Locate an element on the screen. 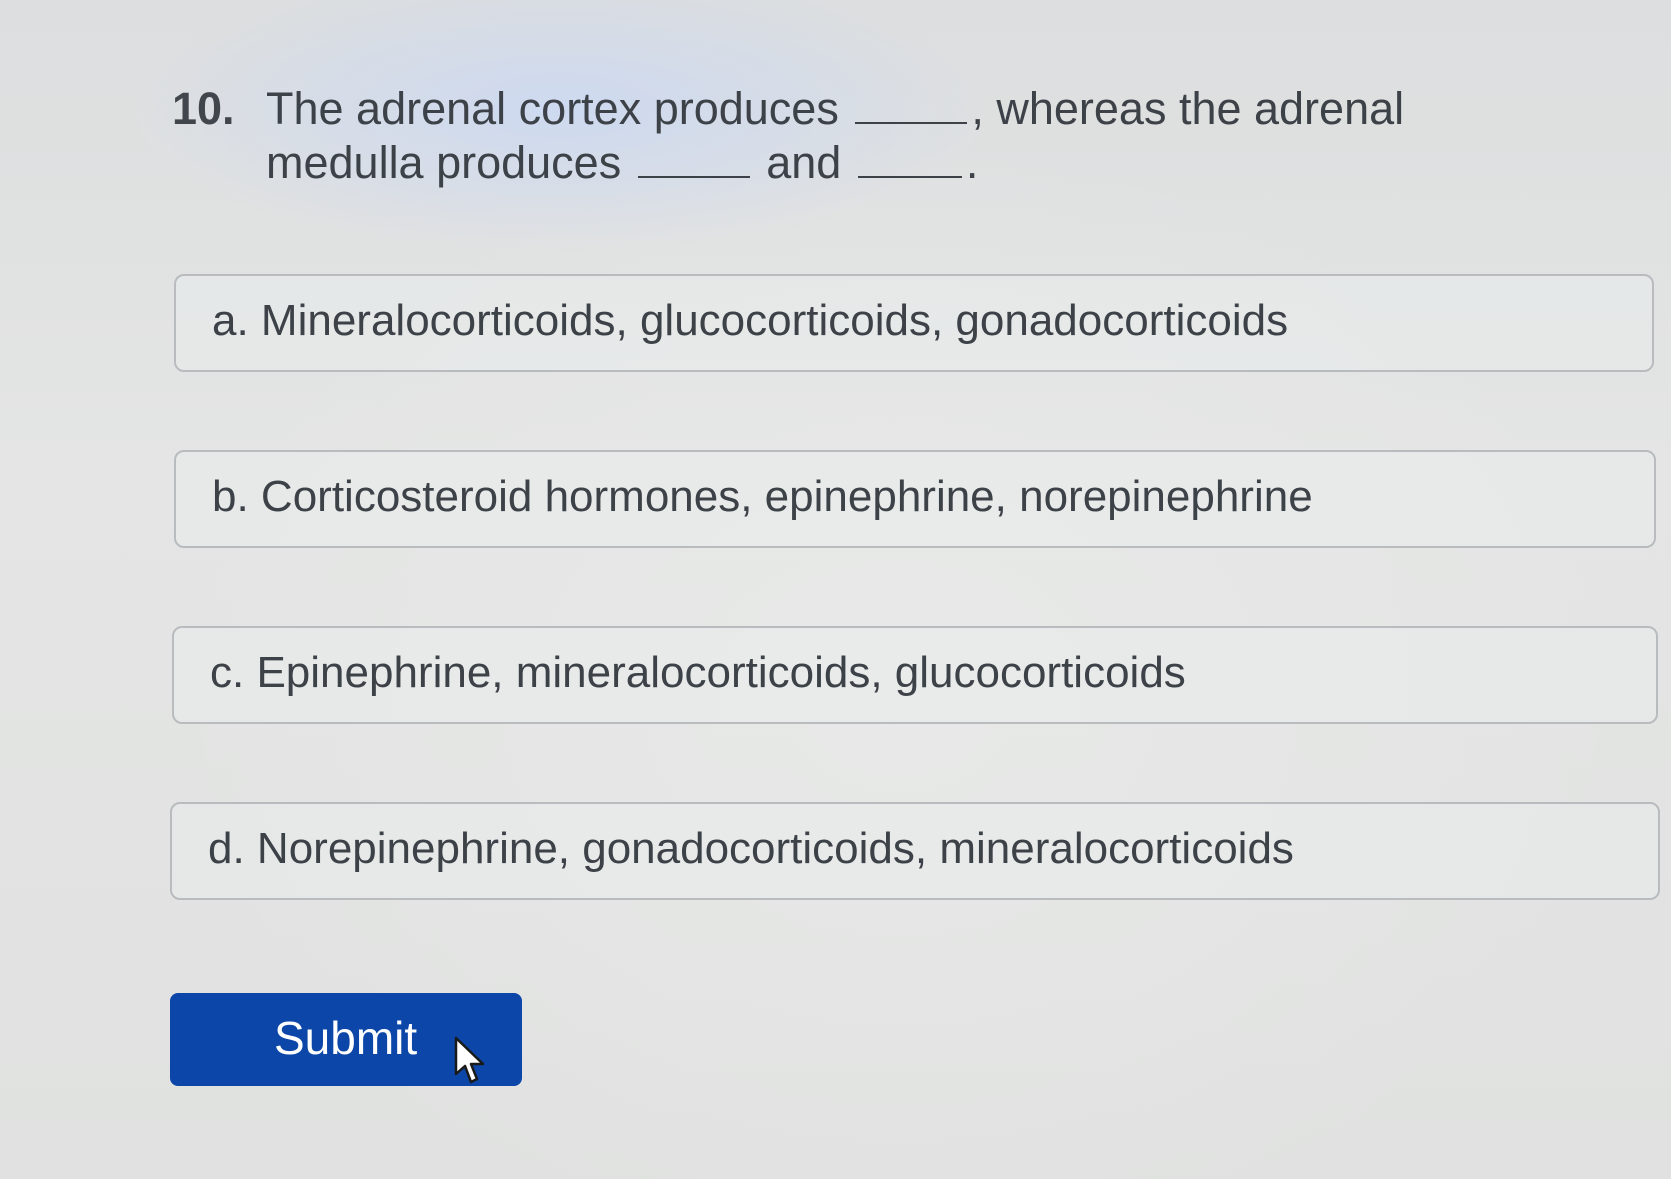 The image size is (1671, 1179). question-text-part3: and is located at coordinates (804, 162).